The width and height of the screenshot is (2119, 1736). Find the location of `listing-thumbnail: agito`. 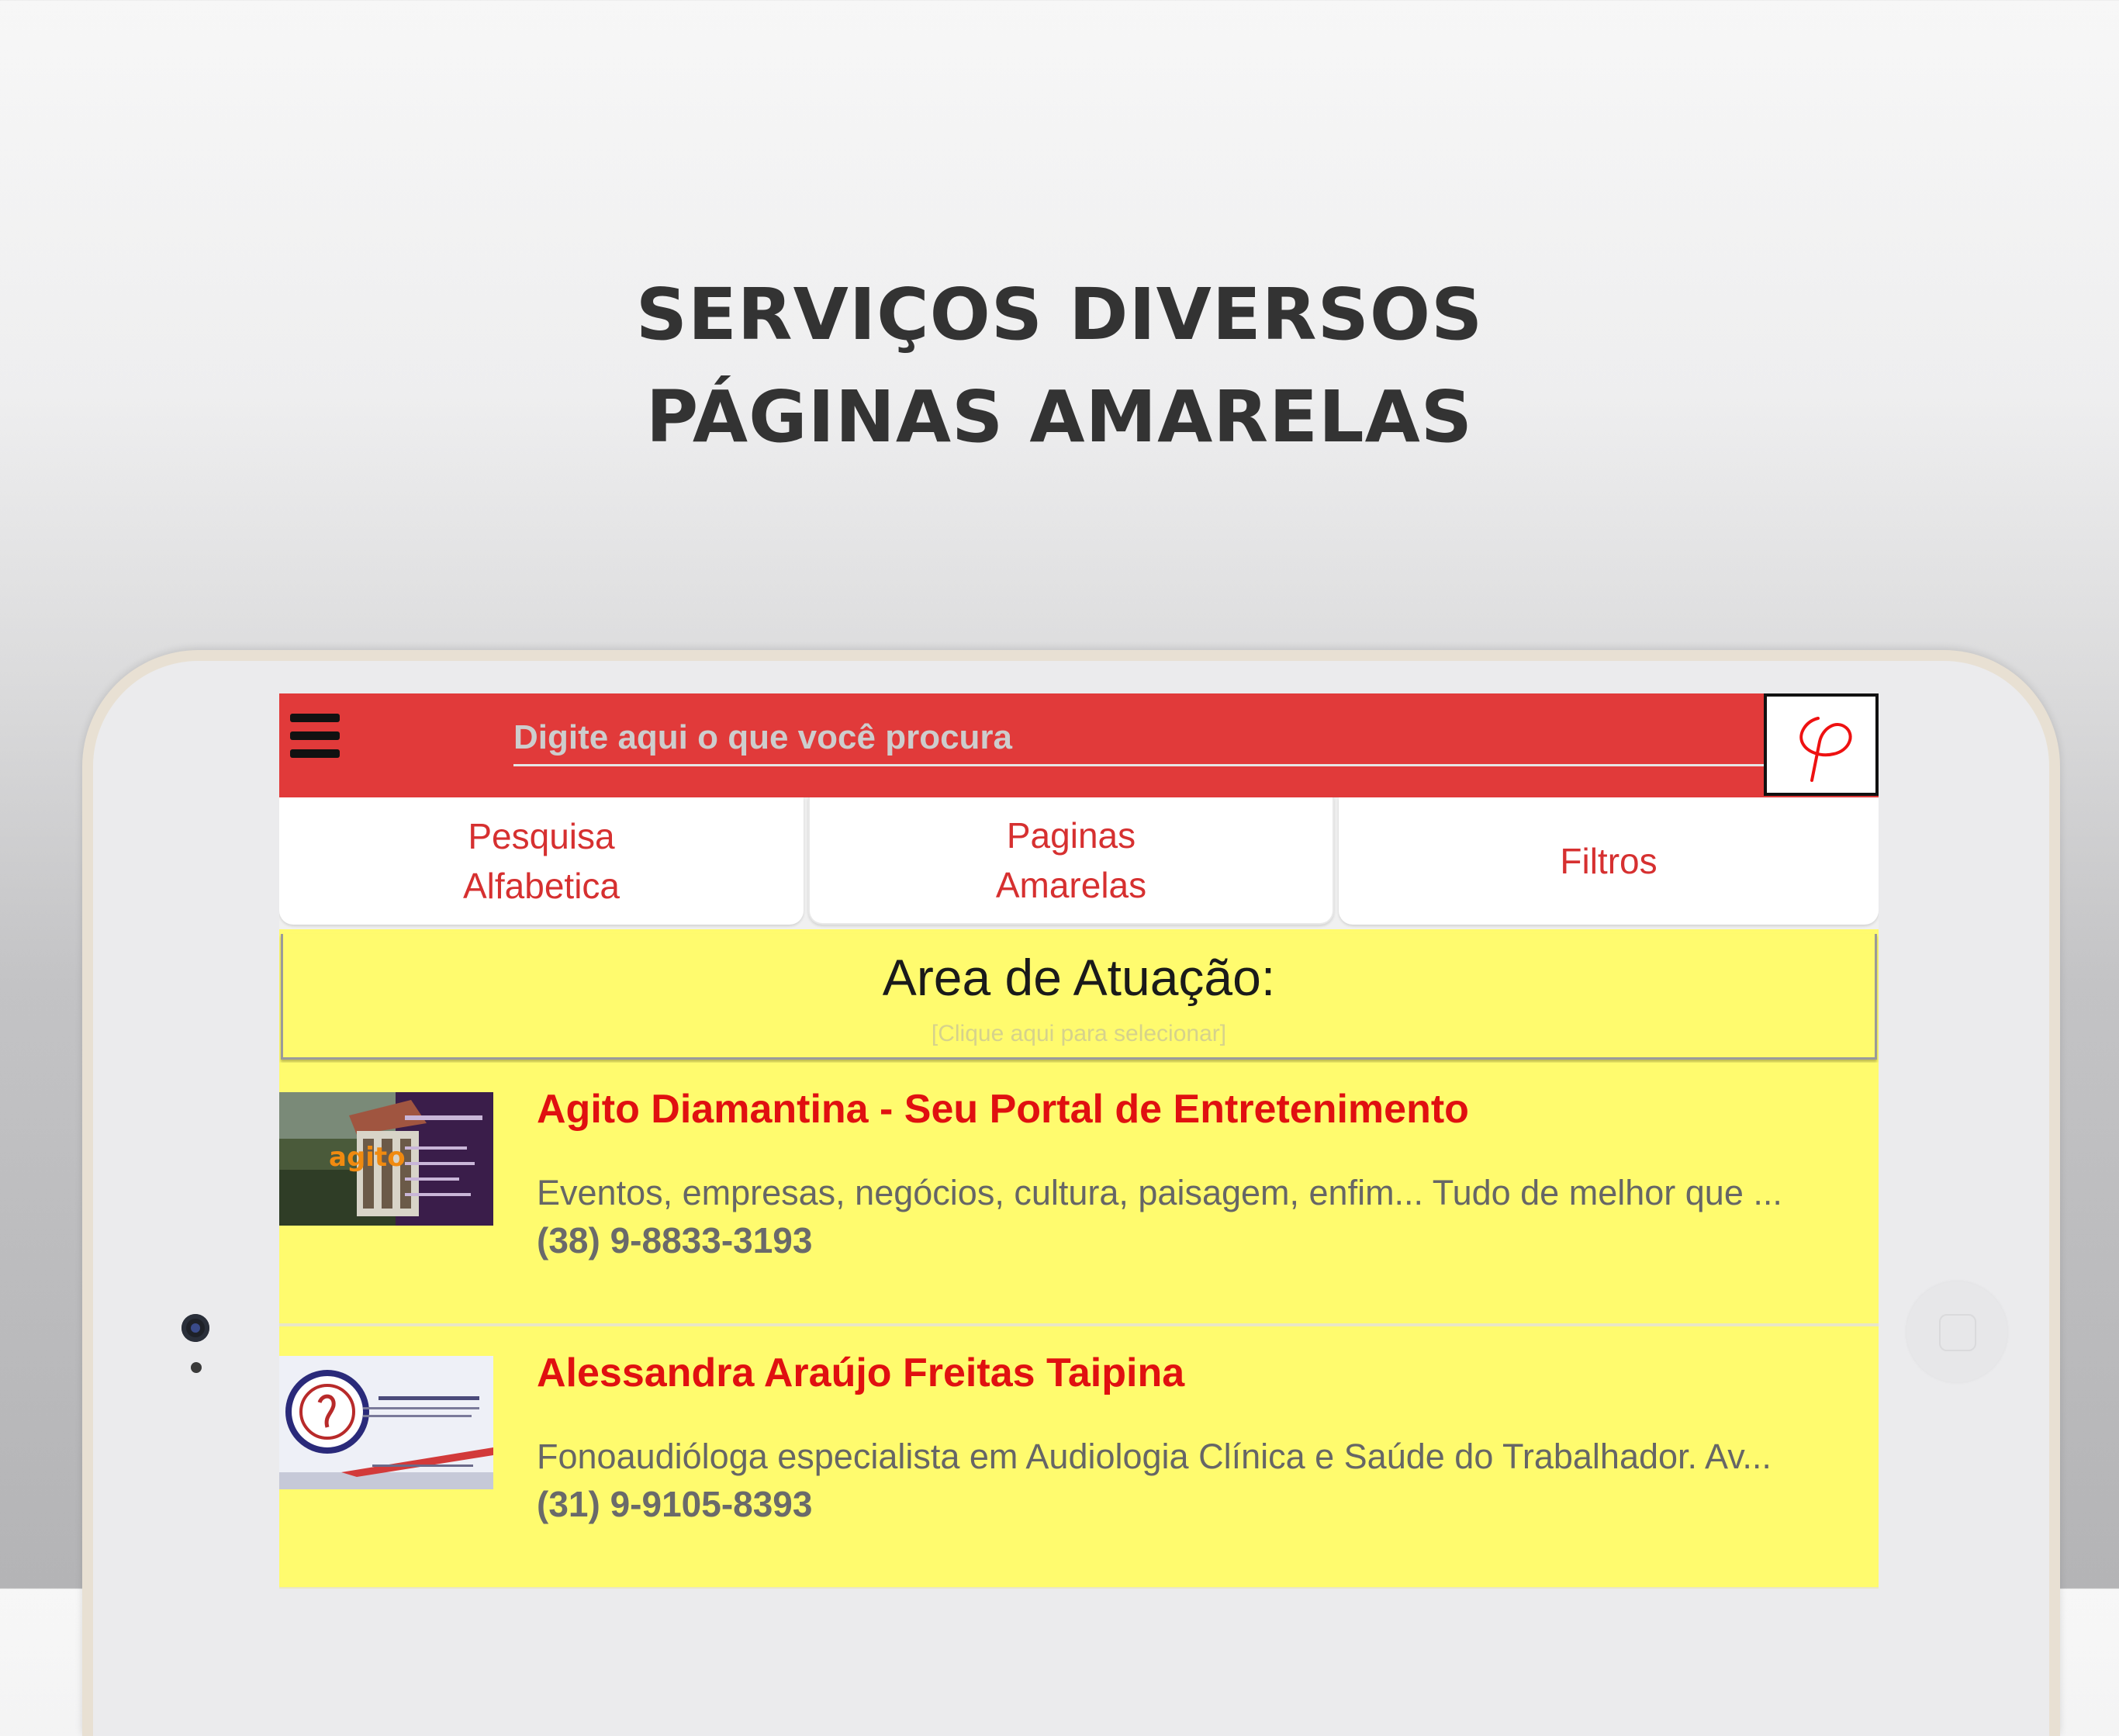

listing-thumbnail: agito is located at coordinates (386, 1159).